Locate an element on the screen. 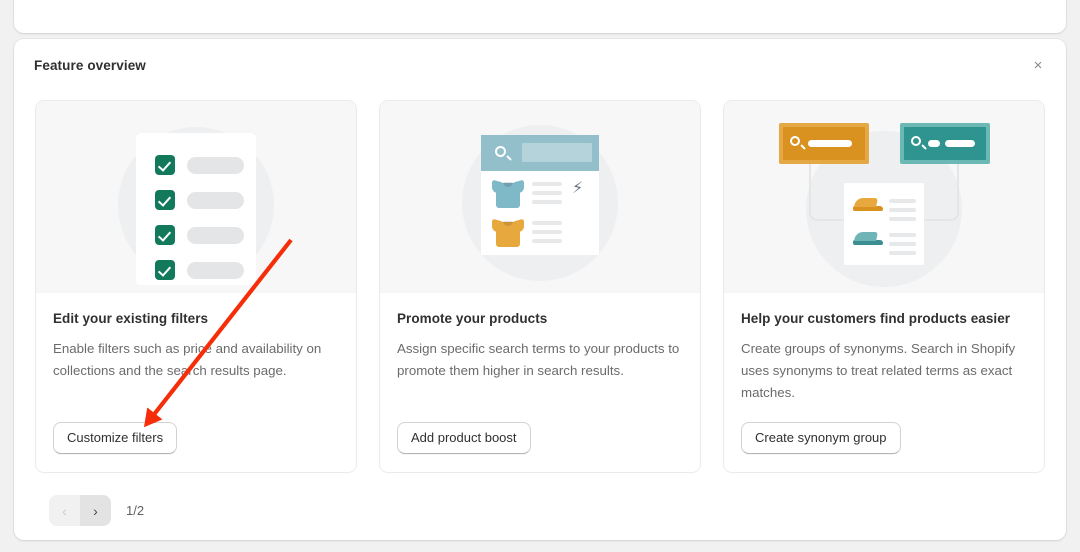 This screenshot has height=552, width=1080. chevron-right-icon: › is located at coordinates (95, 510).